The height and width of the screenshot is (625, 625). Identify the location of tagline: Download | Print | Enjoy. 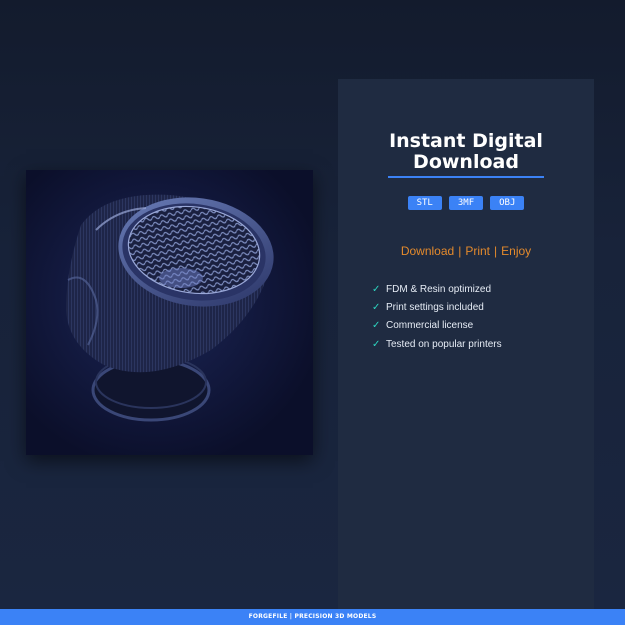
(466, 251).